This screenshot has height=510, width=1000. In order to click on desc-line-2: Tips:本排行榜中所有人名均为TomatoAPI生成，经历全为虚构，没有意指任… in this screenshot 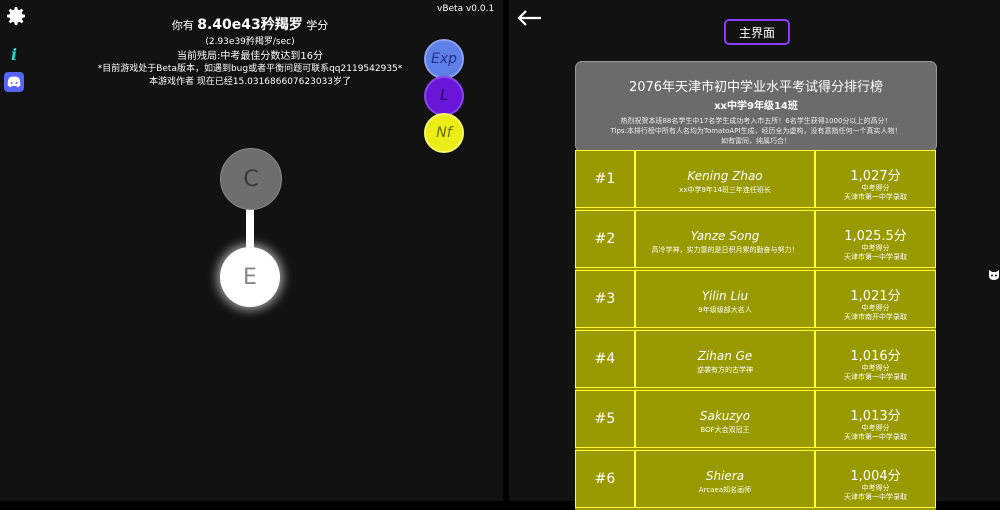, I will do `click(756, 131)`.